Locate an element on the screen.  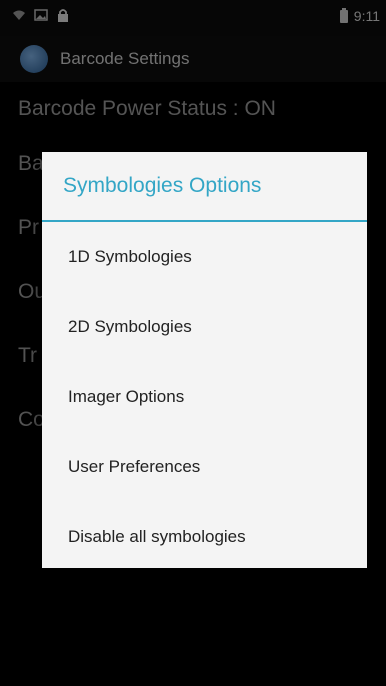
dialog-title: Symbologies Options is located at coordinates (204, 187).